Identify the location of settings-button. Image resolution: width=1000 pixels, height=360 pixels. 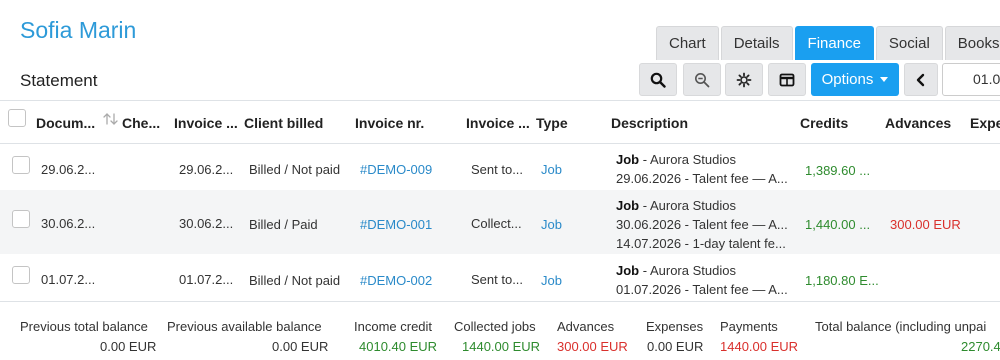
(744, 79).